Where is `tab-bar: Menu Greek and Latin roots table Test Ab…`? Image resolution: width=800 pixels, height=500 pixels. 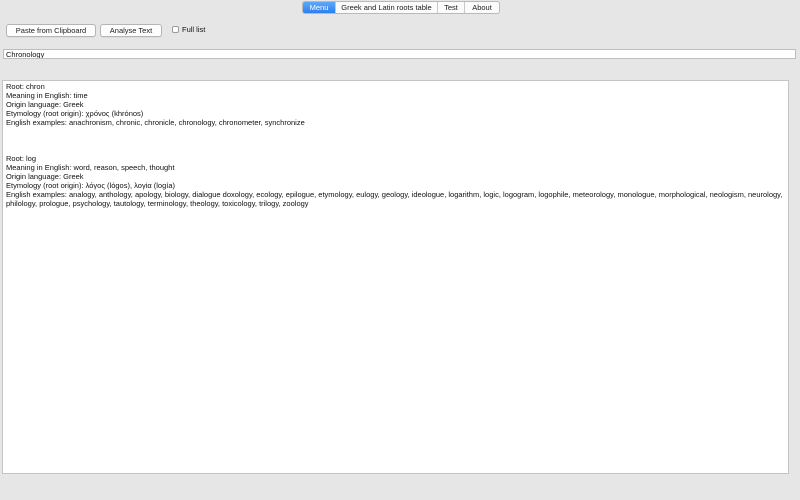 tab-bar: Menu Greek and Latin roots table Test Ab… is located at coordinates (401, 7).